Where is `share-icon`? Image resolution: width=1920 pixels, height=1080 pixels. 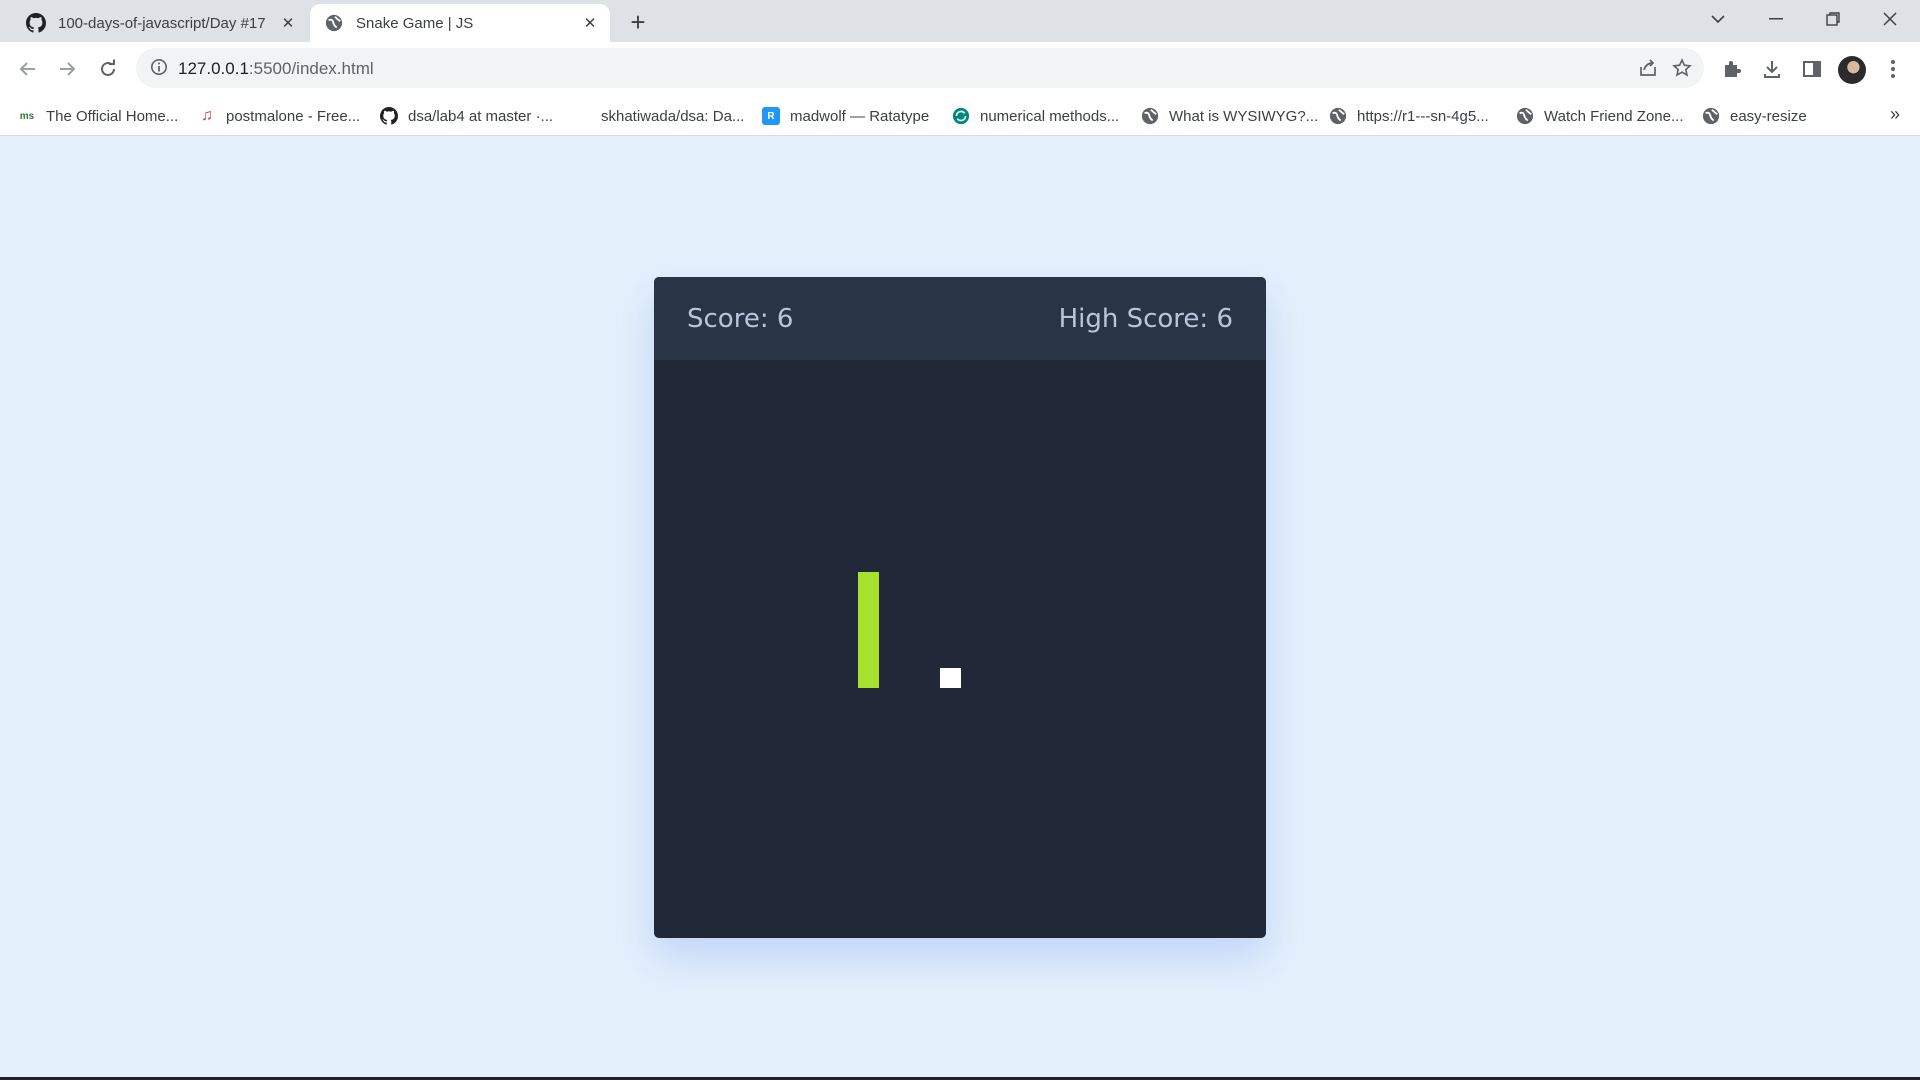
share-icon is located at coordinates (1648, 68).